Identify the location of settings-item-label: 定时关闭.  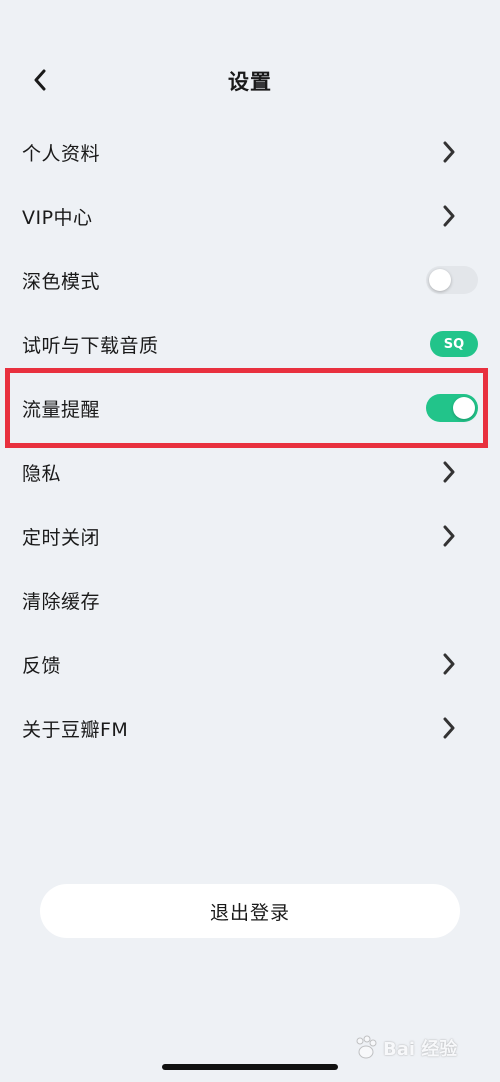
(61, 537).